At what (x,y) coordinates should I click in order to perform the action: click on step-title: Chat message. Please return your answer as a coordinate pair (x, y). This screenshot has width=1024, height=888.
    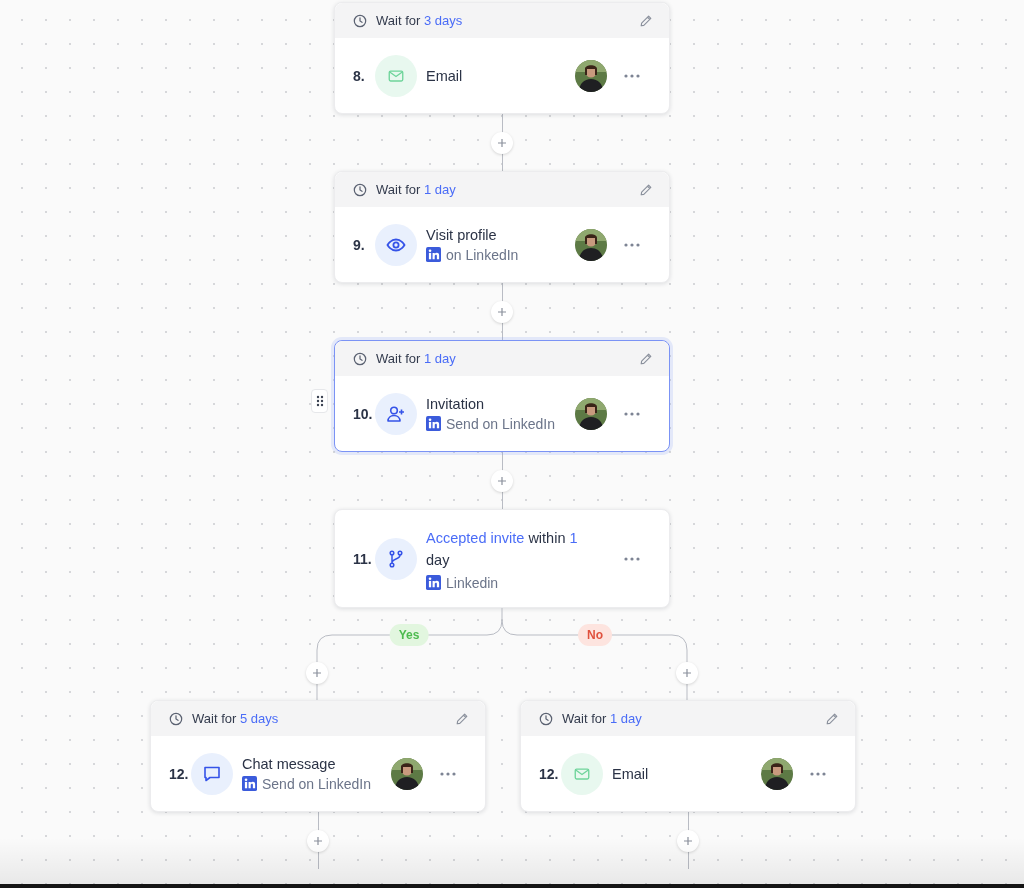
    Looking at the image, I should click on (289, 763).